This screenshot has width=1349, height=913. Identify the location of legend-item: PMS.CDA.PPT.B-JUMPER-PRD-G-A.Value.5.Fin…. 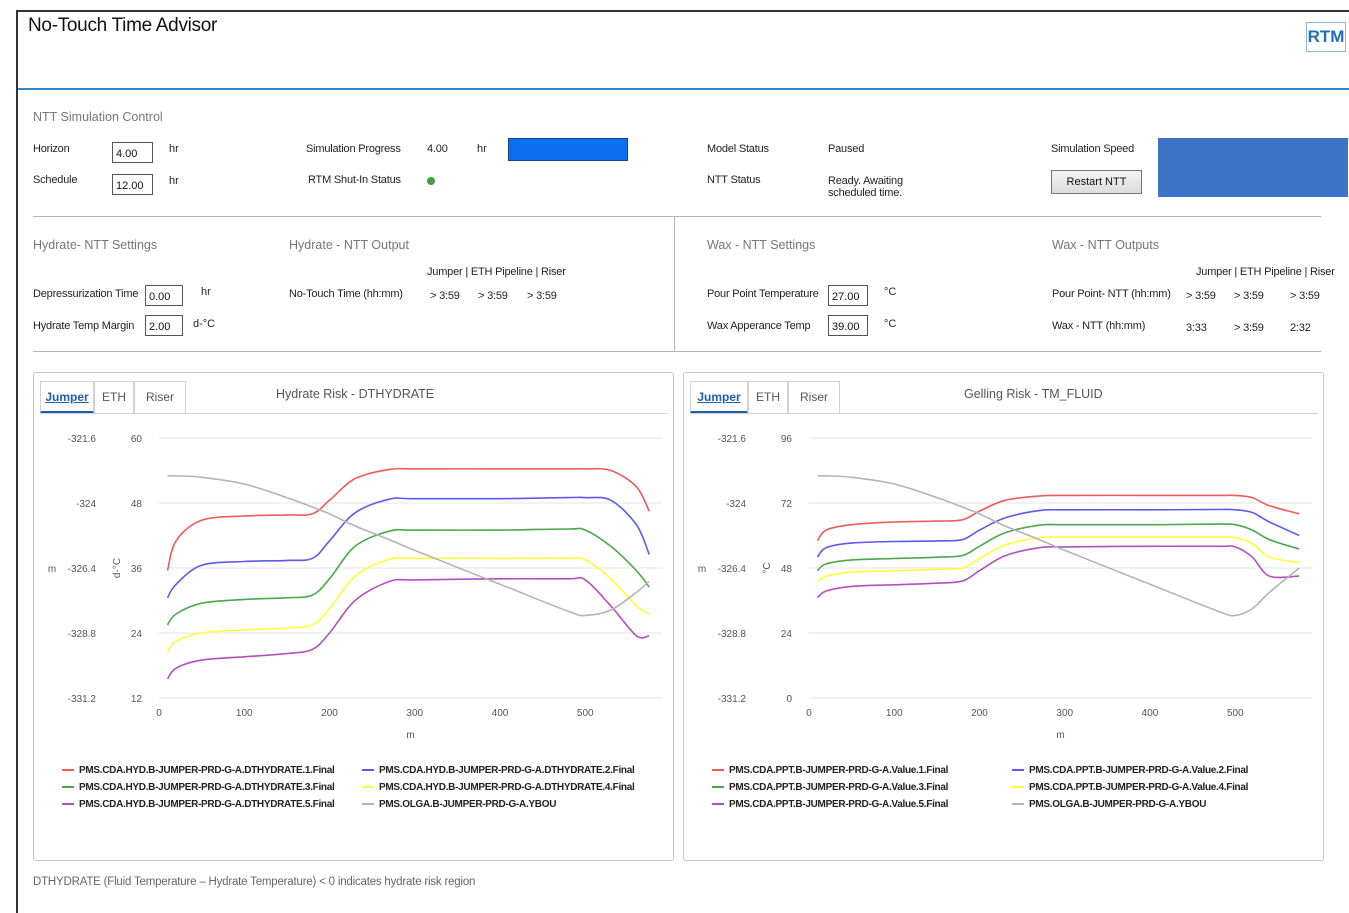
(830, 804).